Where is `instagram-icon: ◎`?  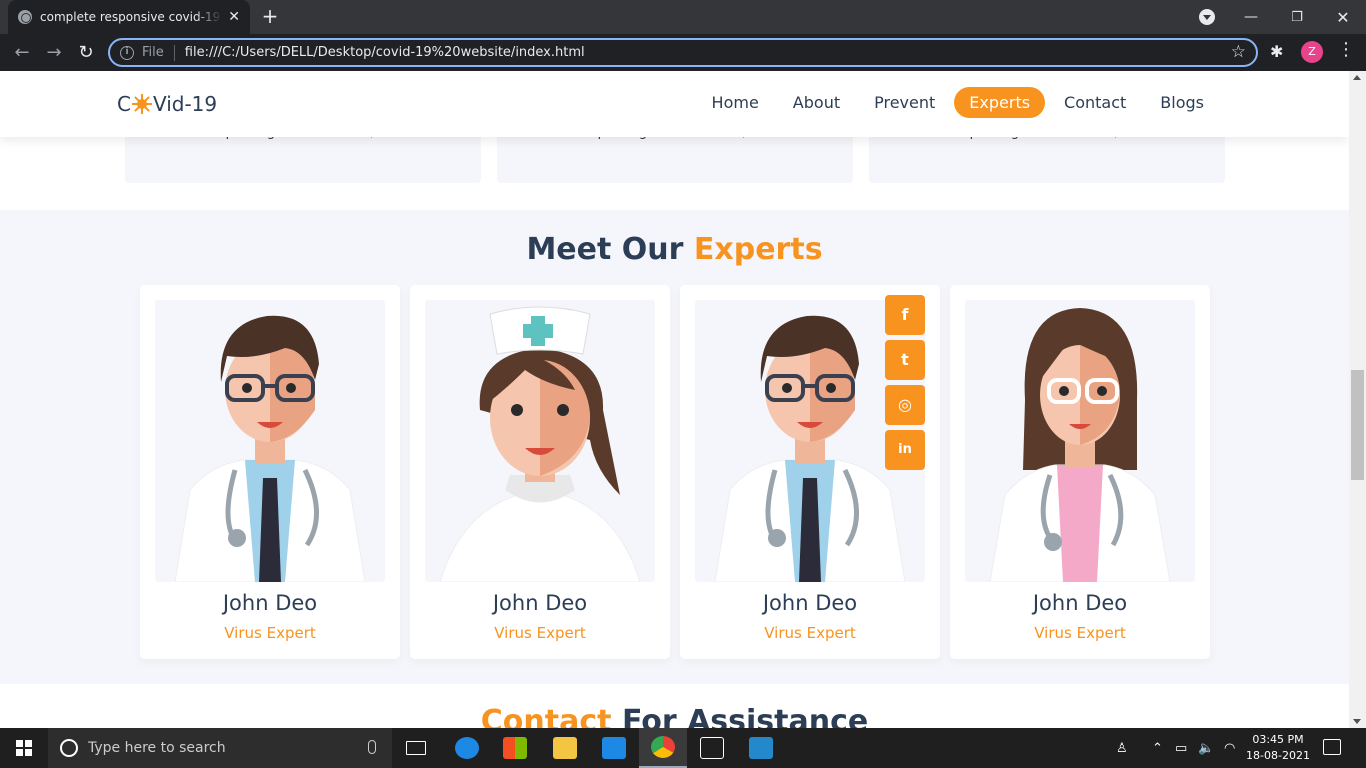 instagram-icon: ◎ is located at coordinates (905, 405).